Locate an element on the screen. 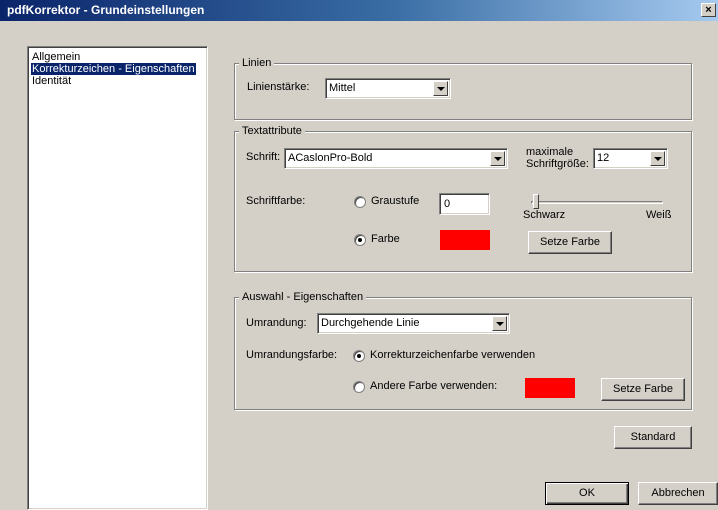  ok-button: OK is located at coordinates (587, 493).